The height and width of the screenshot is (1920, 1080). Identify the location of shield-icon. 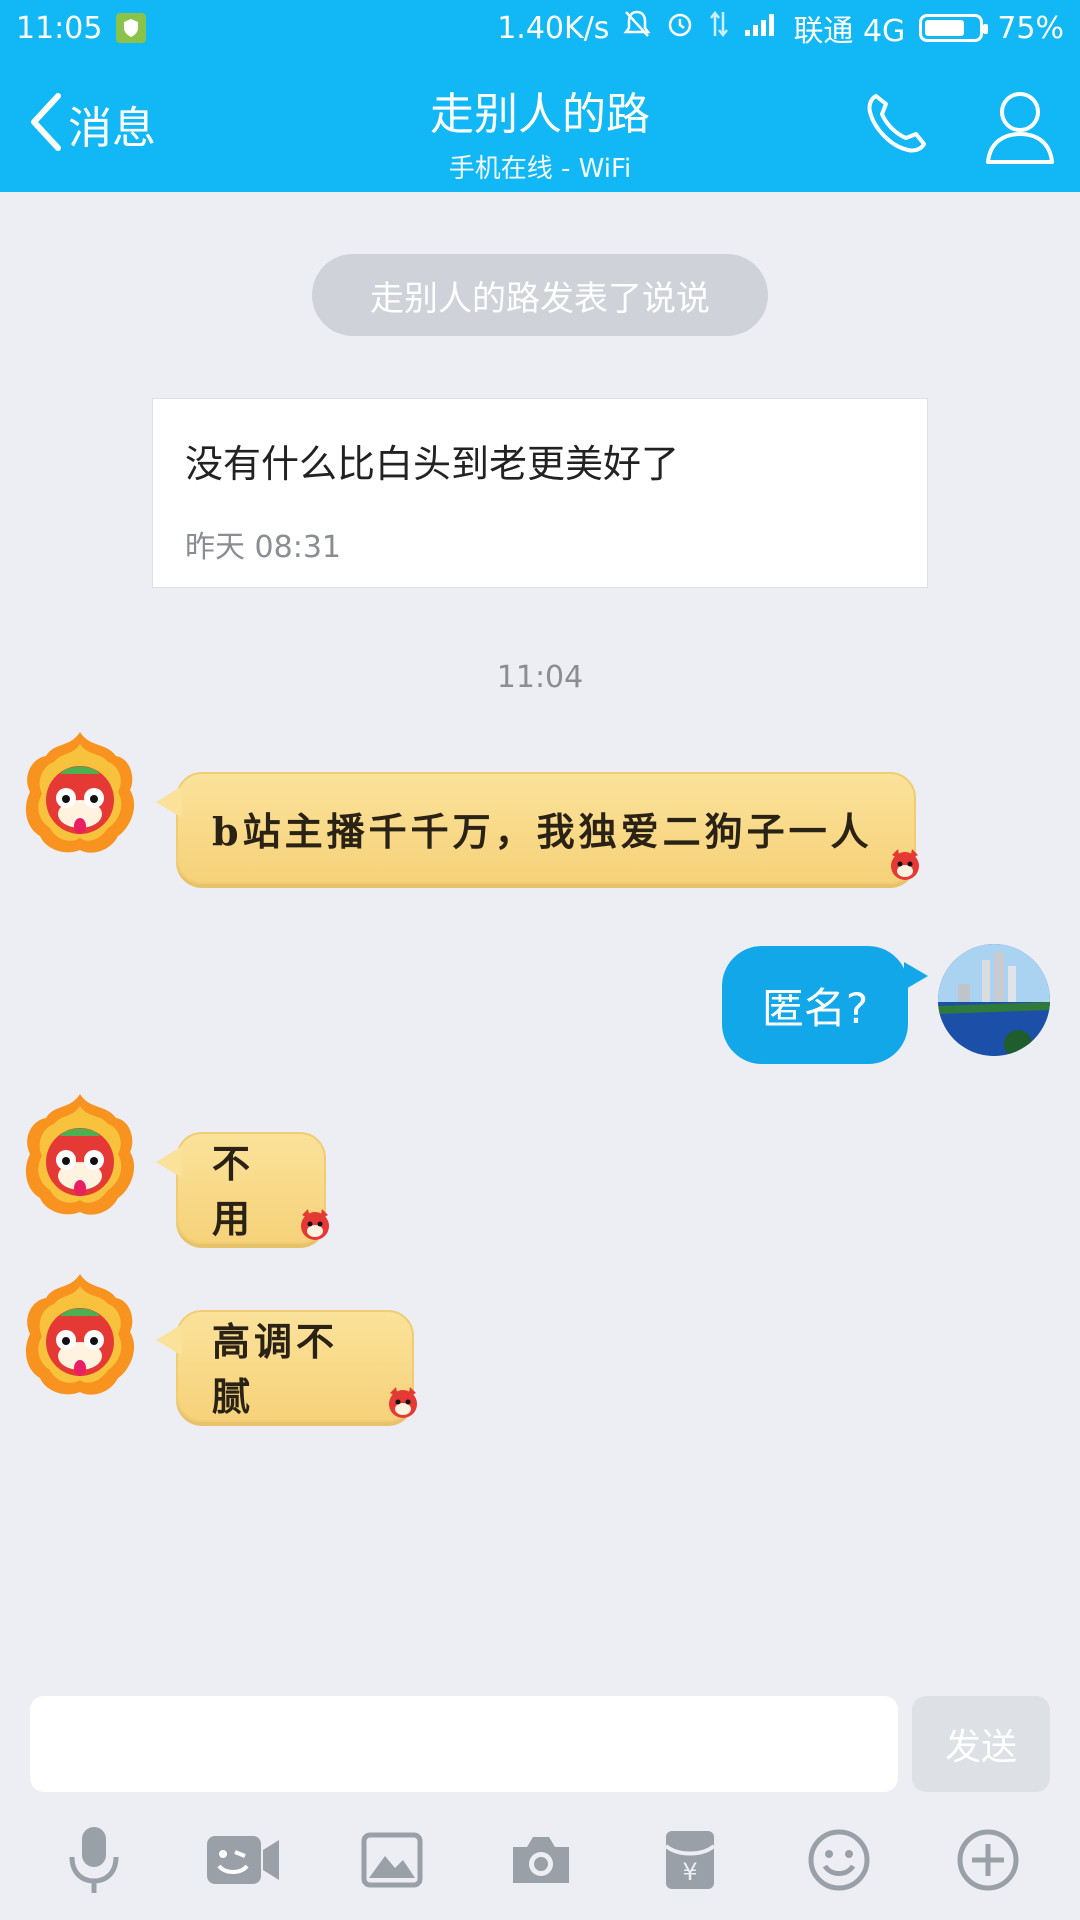
(131, 28).